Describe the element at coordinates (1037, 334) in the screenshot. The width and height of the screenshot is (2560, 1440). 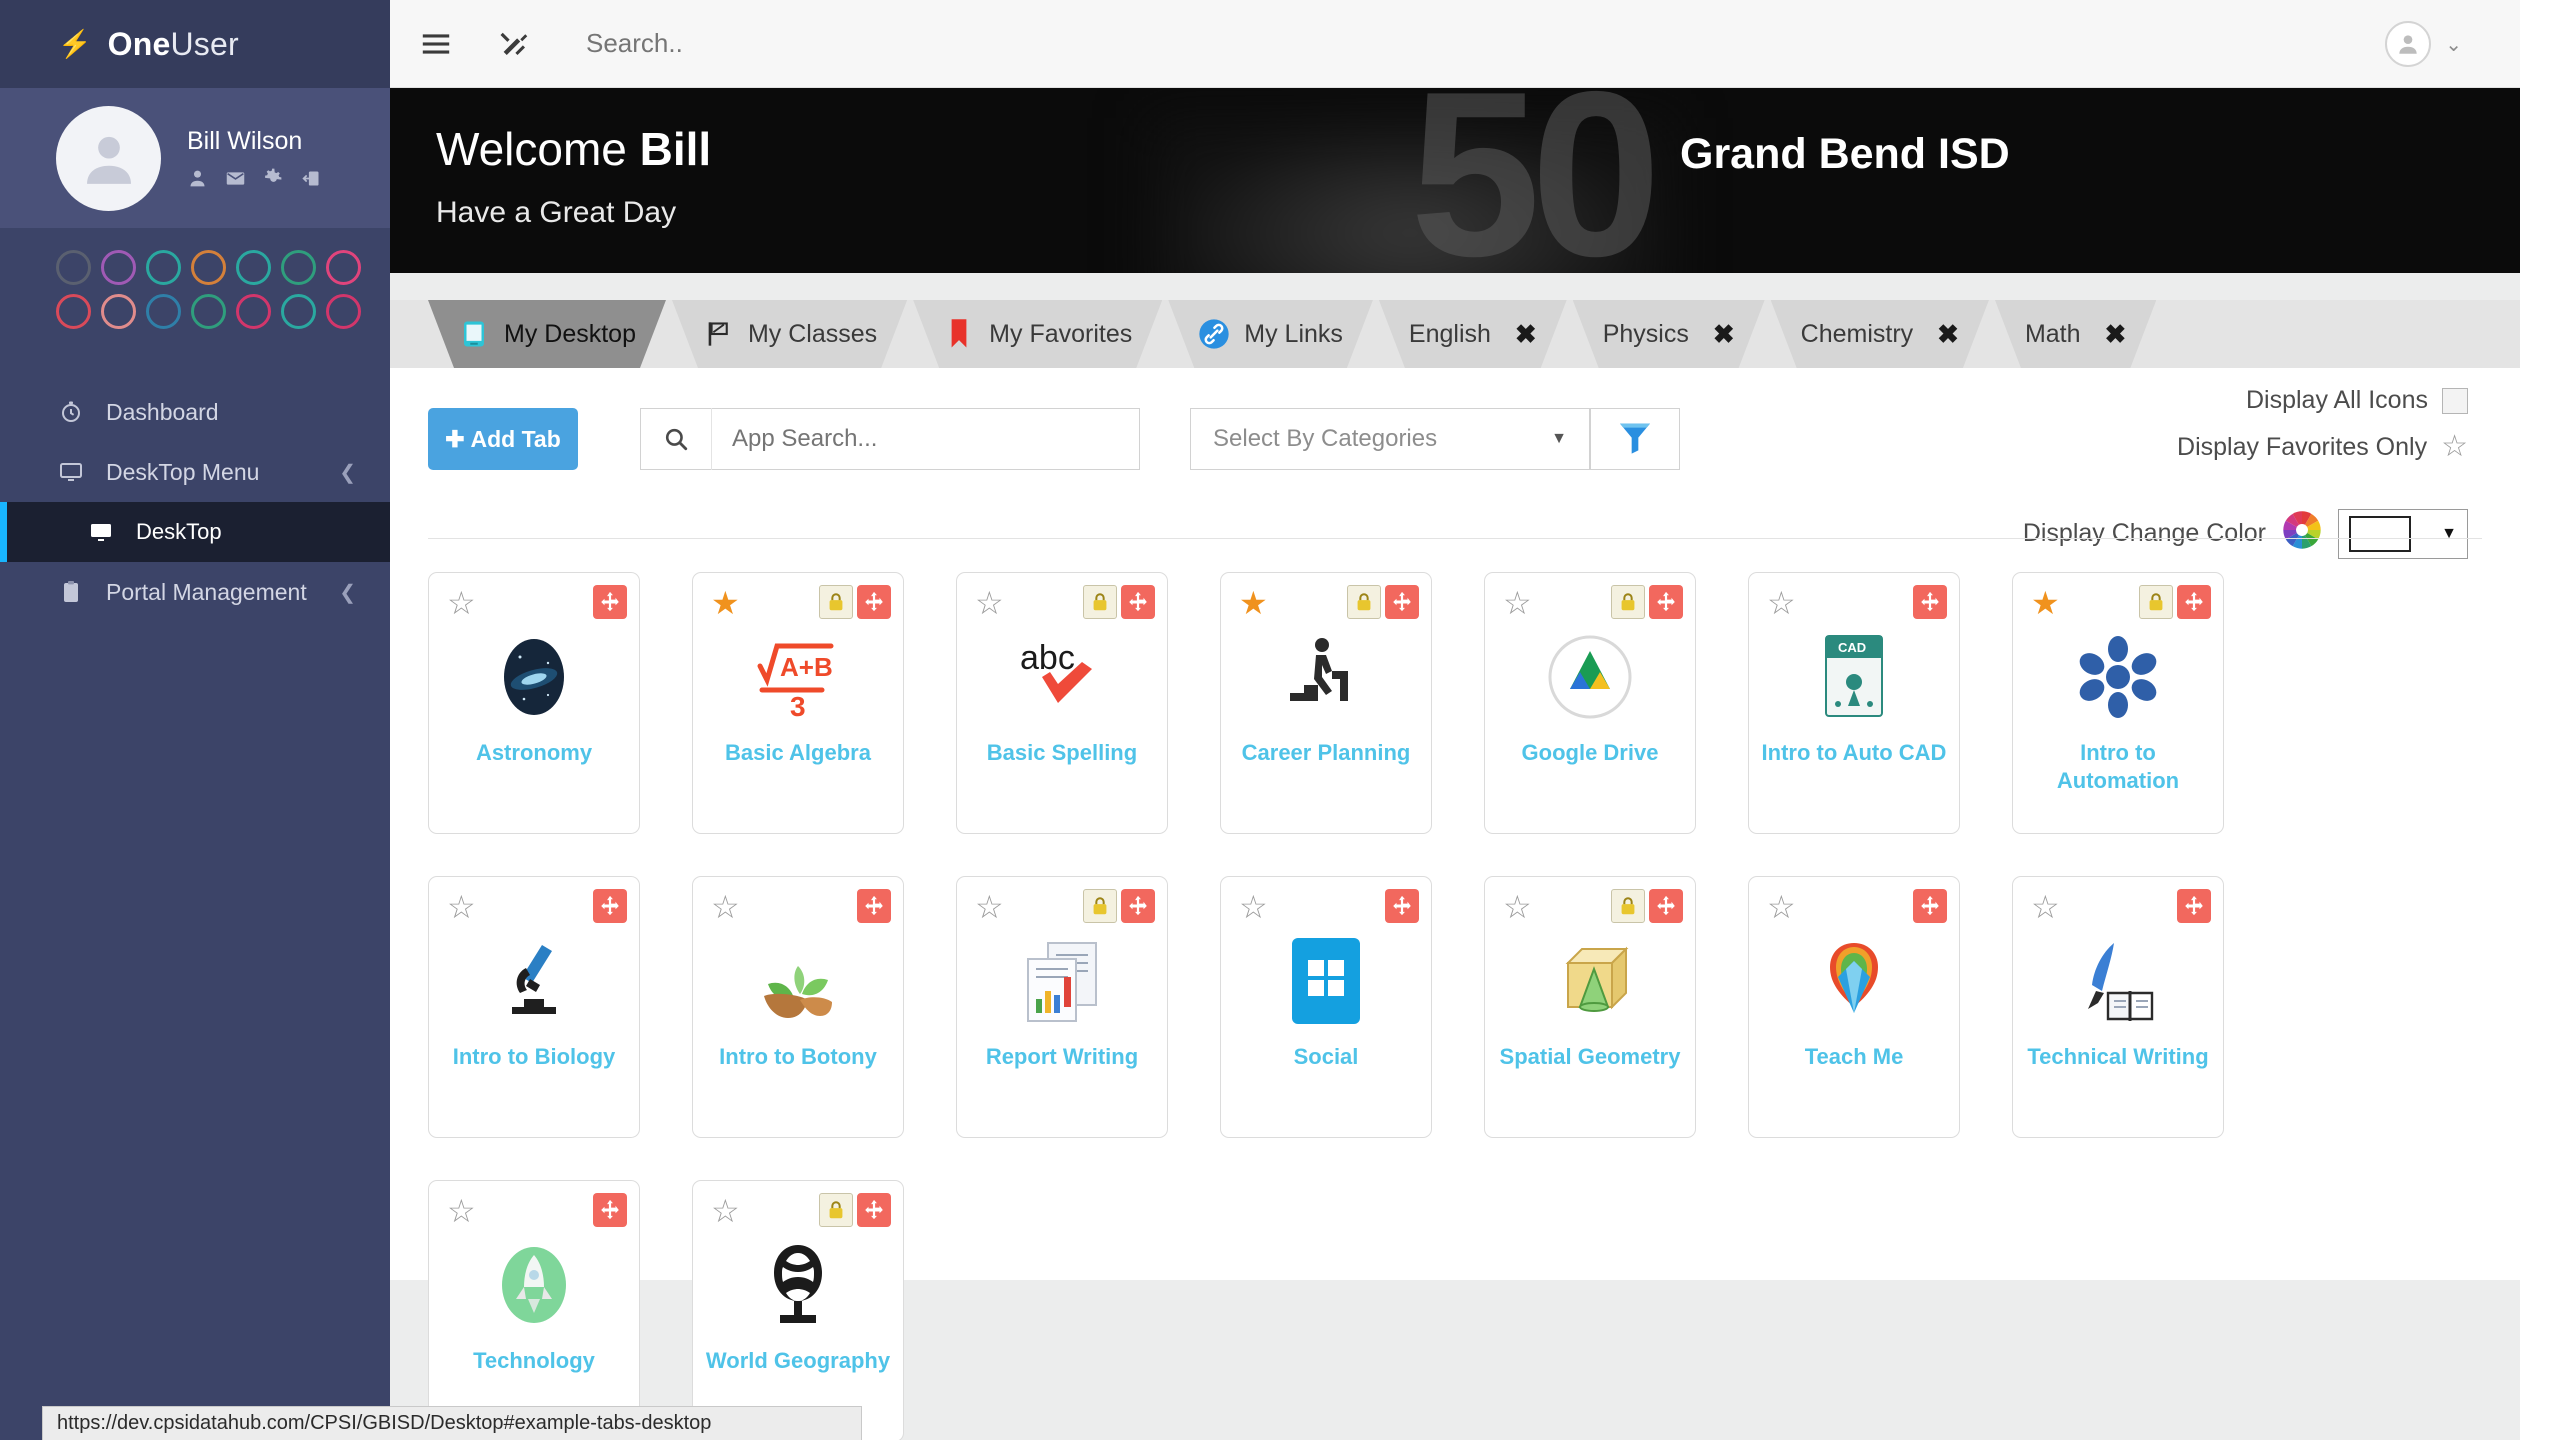
I see `tab-my-favorites: My Favorites` at that location.